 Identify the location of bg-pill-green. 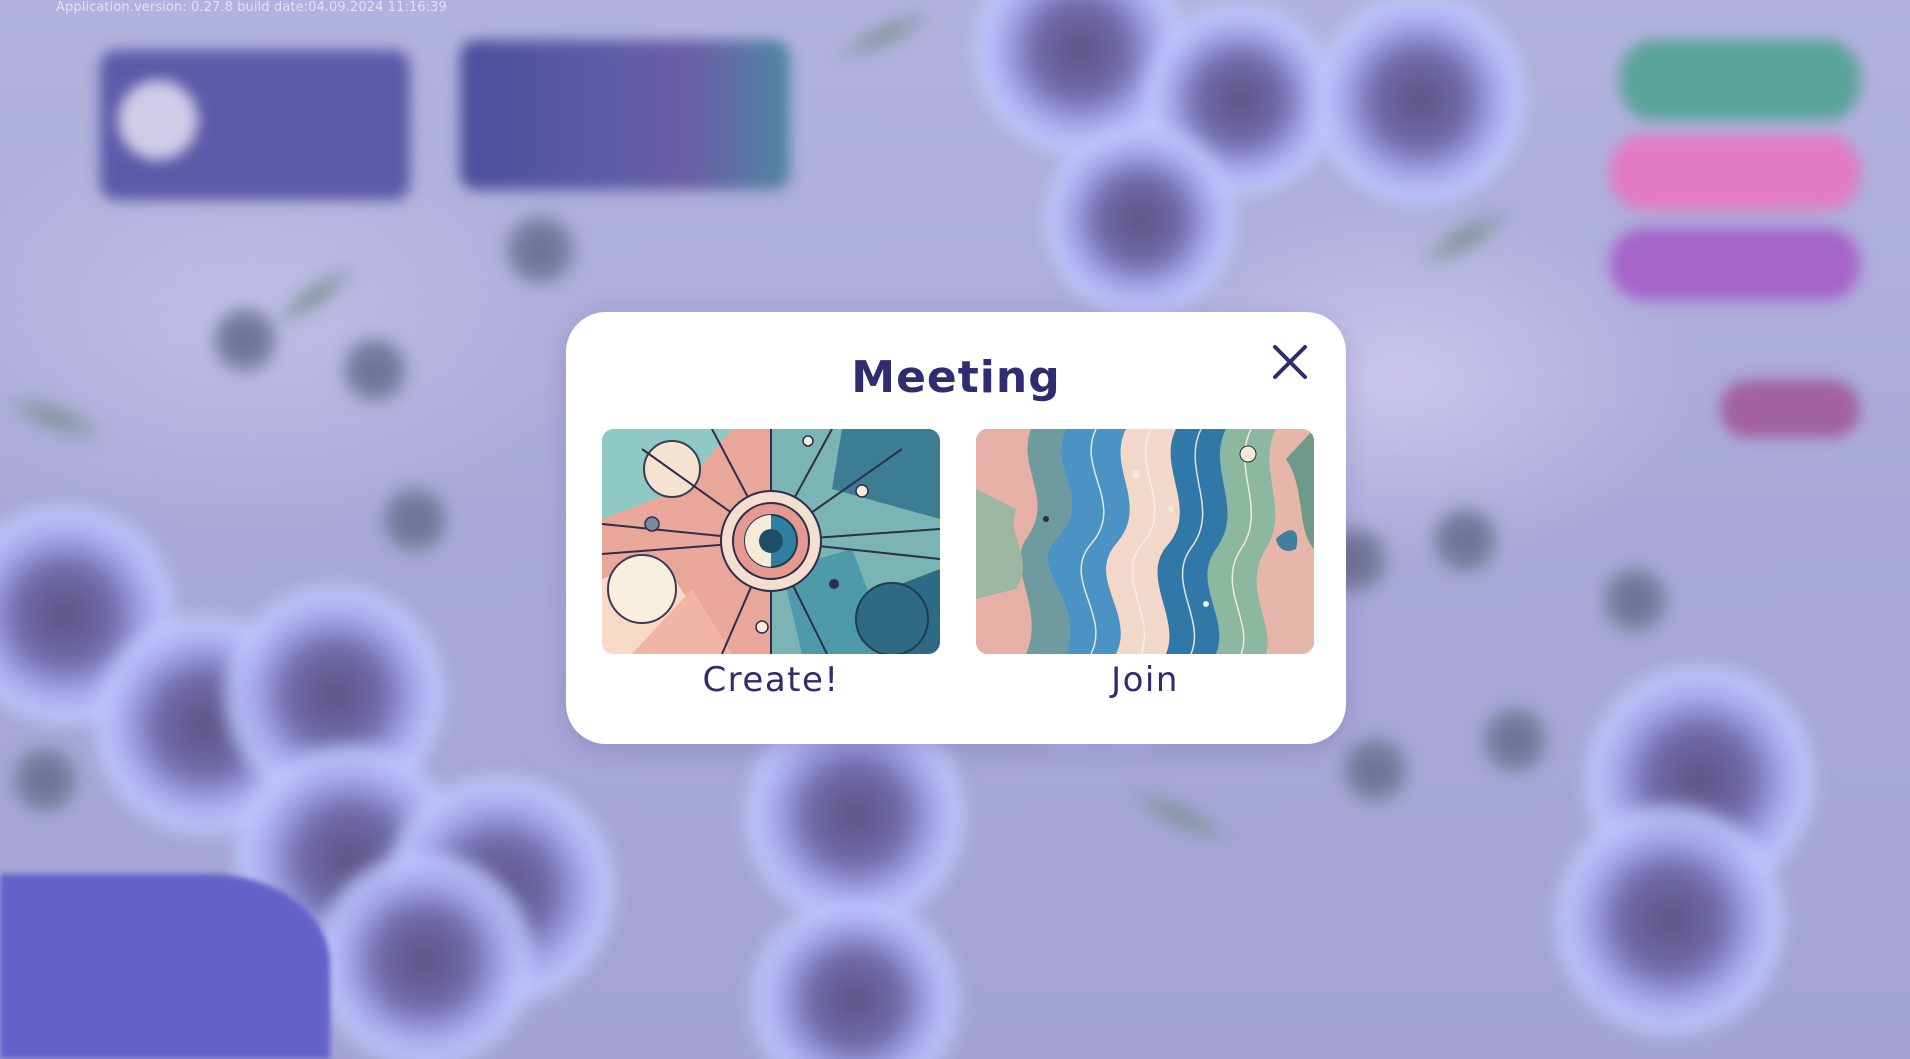
(1740, 80).